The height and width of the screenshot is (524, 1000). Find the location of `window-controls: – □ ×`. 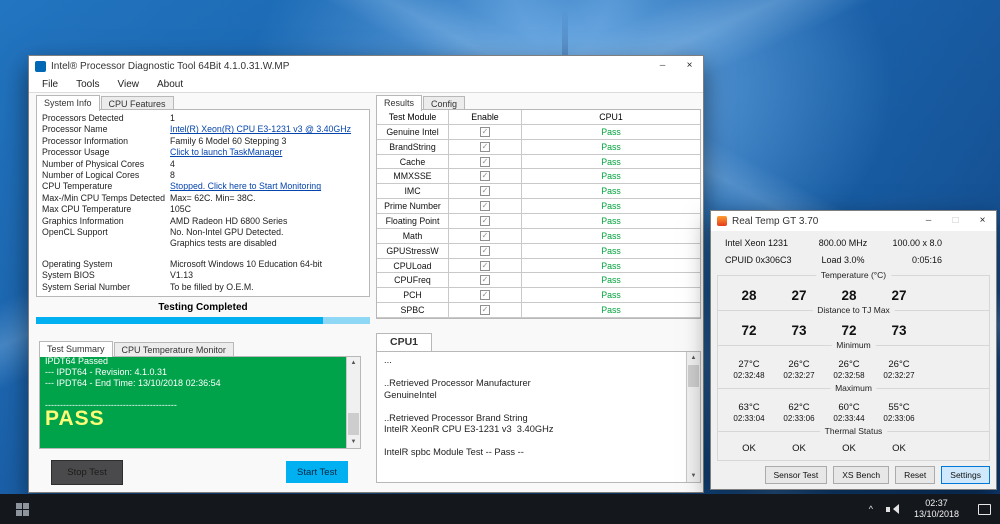

window-controls: – □ × is located at coordinates (955, 221).